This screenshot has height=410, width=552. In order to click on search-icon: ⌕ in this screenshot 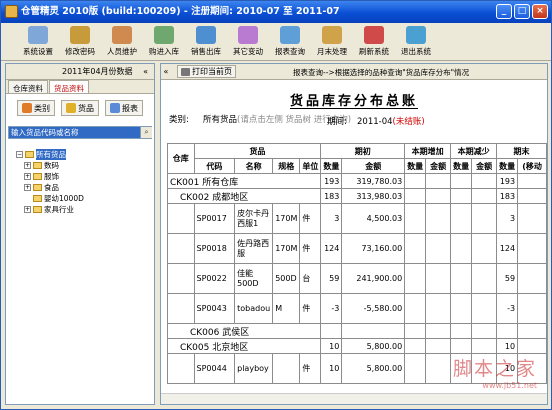, I will do `click(146, 132)`.